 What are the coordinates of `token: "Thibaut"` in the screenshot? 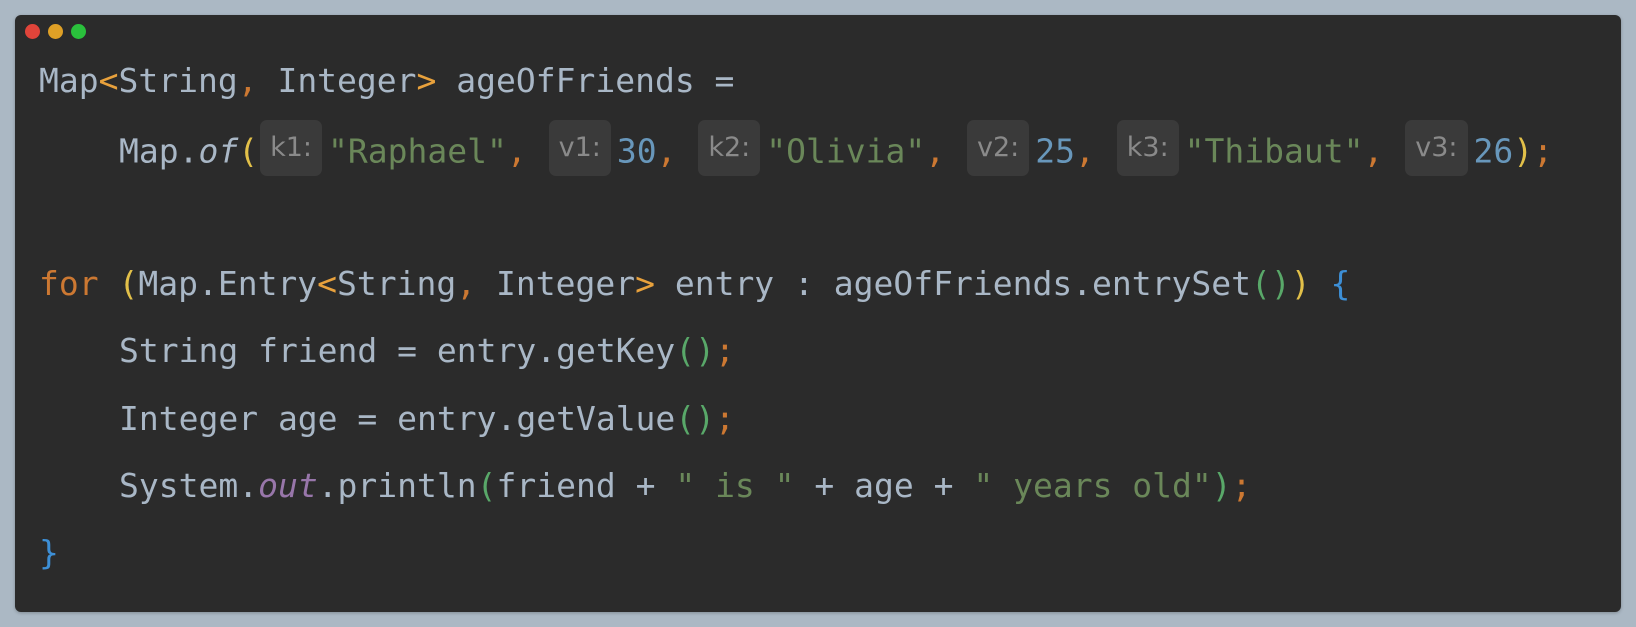 It's located at (1274, 151).